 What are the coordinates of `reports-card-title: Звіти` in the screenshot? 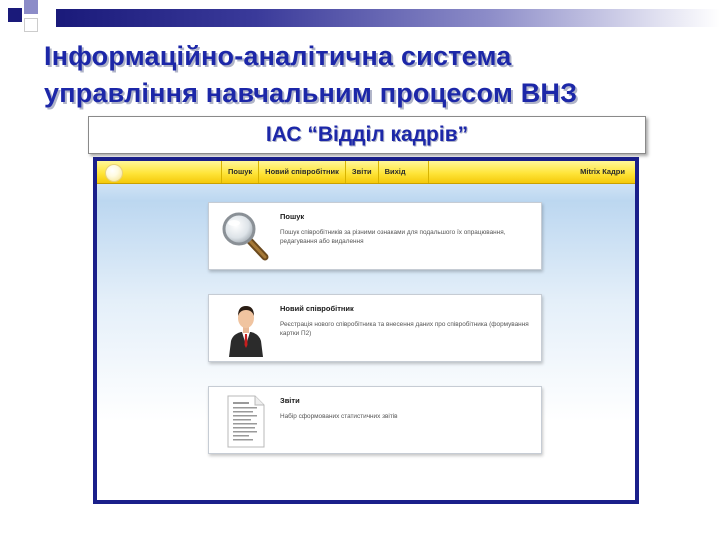 It's located at (290, 400).